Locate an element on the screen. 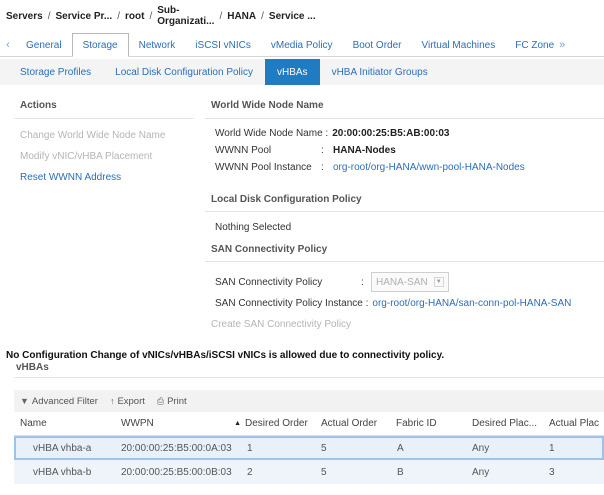 The height and width of the screenshot is (495, 604). print-icon: ⎙ is located at coordinates (160, 400).